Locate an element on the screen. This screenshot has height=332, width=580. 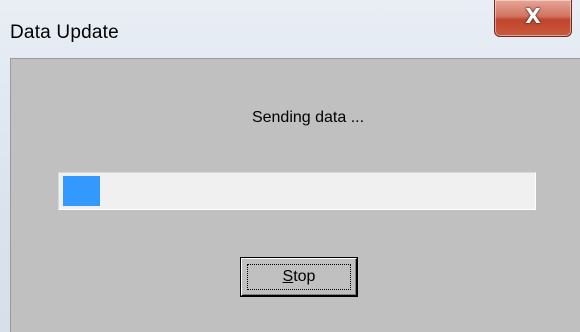
window-title: Data Update is located at coordinates (64, 32).